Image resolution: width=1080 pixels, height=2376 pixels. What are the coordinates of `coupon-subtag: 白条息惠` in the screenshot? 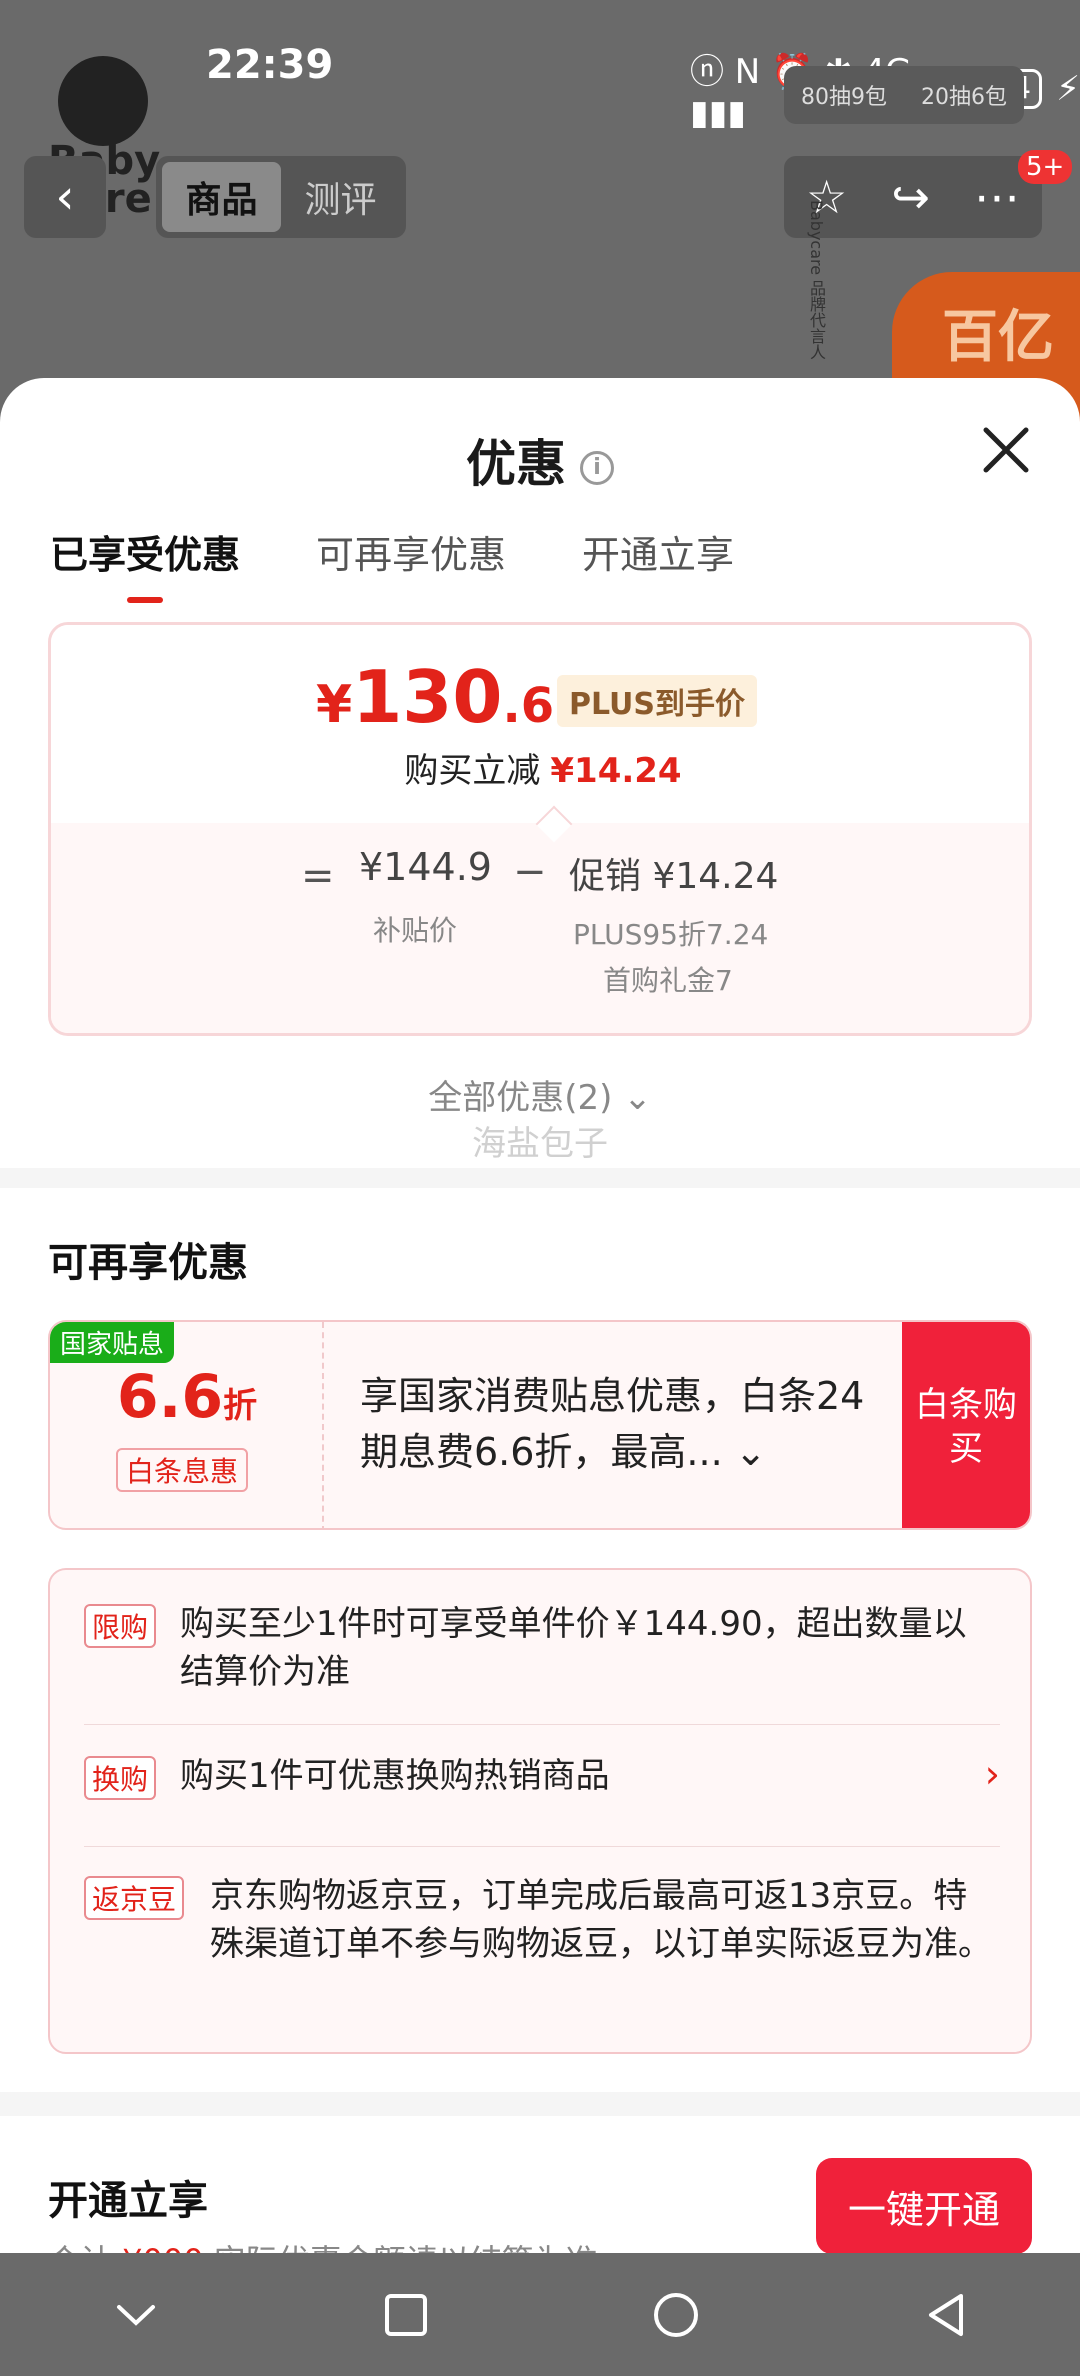 It's located at (182, 1470).